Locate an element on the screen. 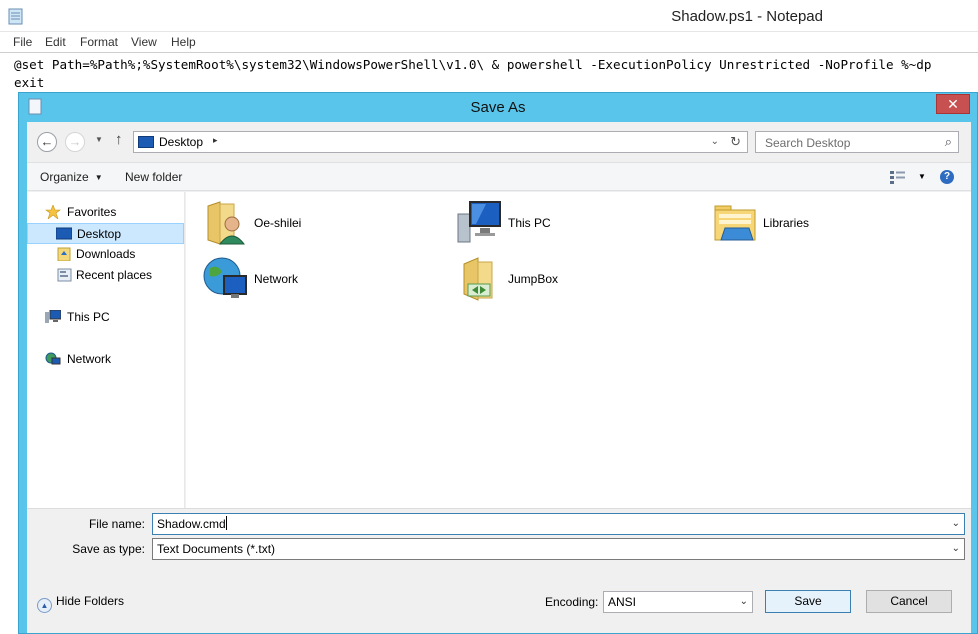 The width and height of the screenshot is (978, 634). downloads-icon is located at coordinates (64, 254).